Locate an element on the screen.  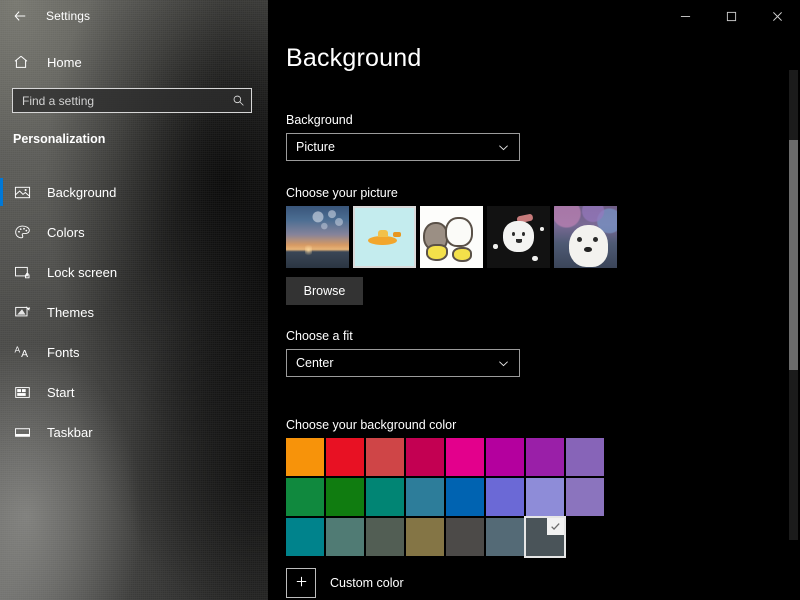
fonts-icon: A A is located at coordinates (22, 352).